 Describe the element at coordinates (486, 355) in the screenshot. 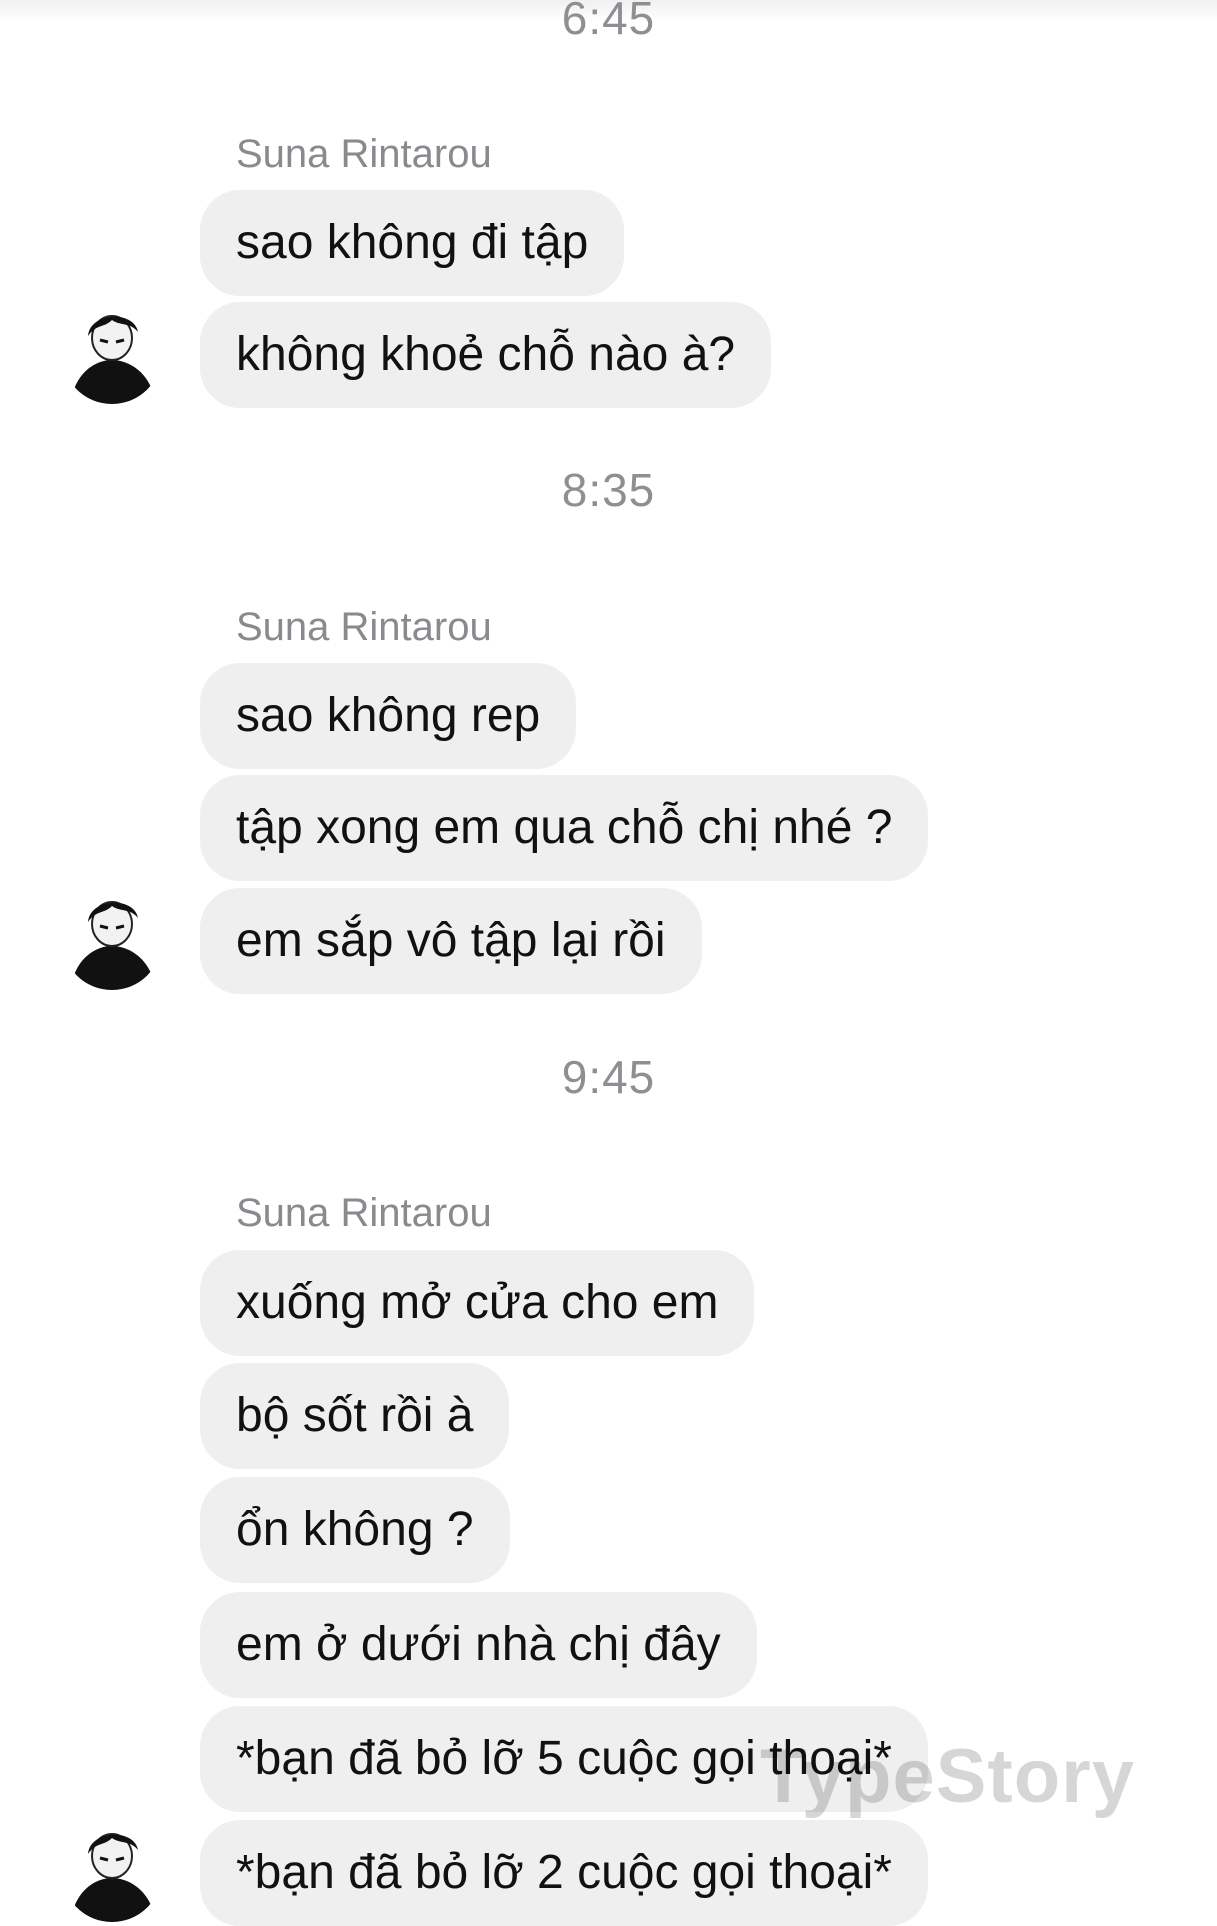

I see `message-bubble: không khoẻ chỗ nào à?` at that location.